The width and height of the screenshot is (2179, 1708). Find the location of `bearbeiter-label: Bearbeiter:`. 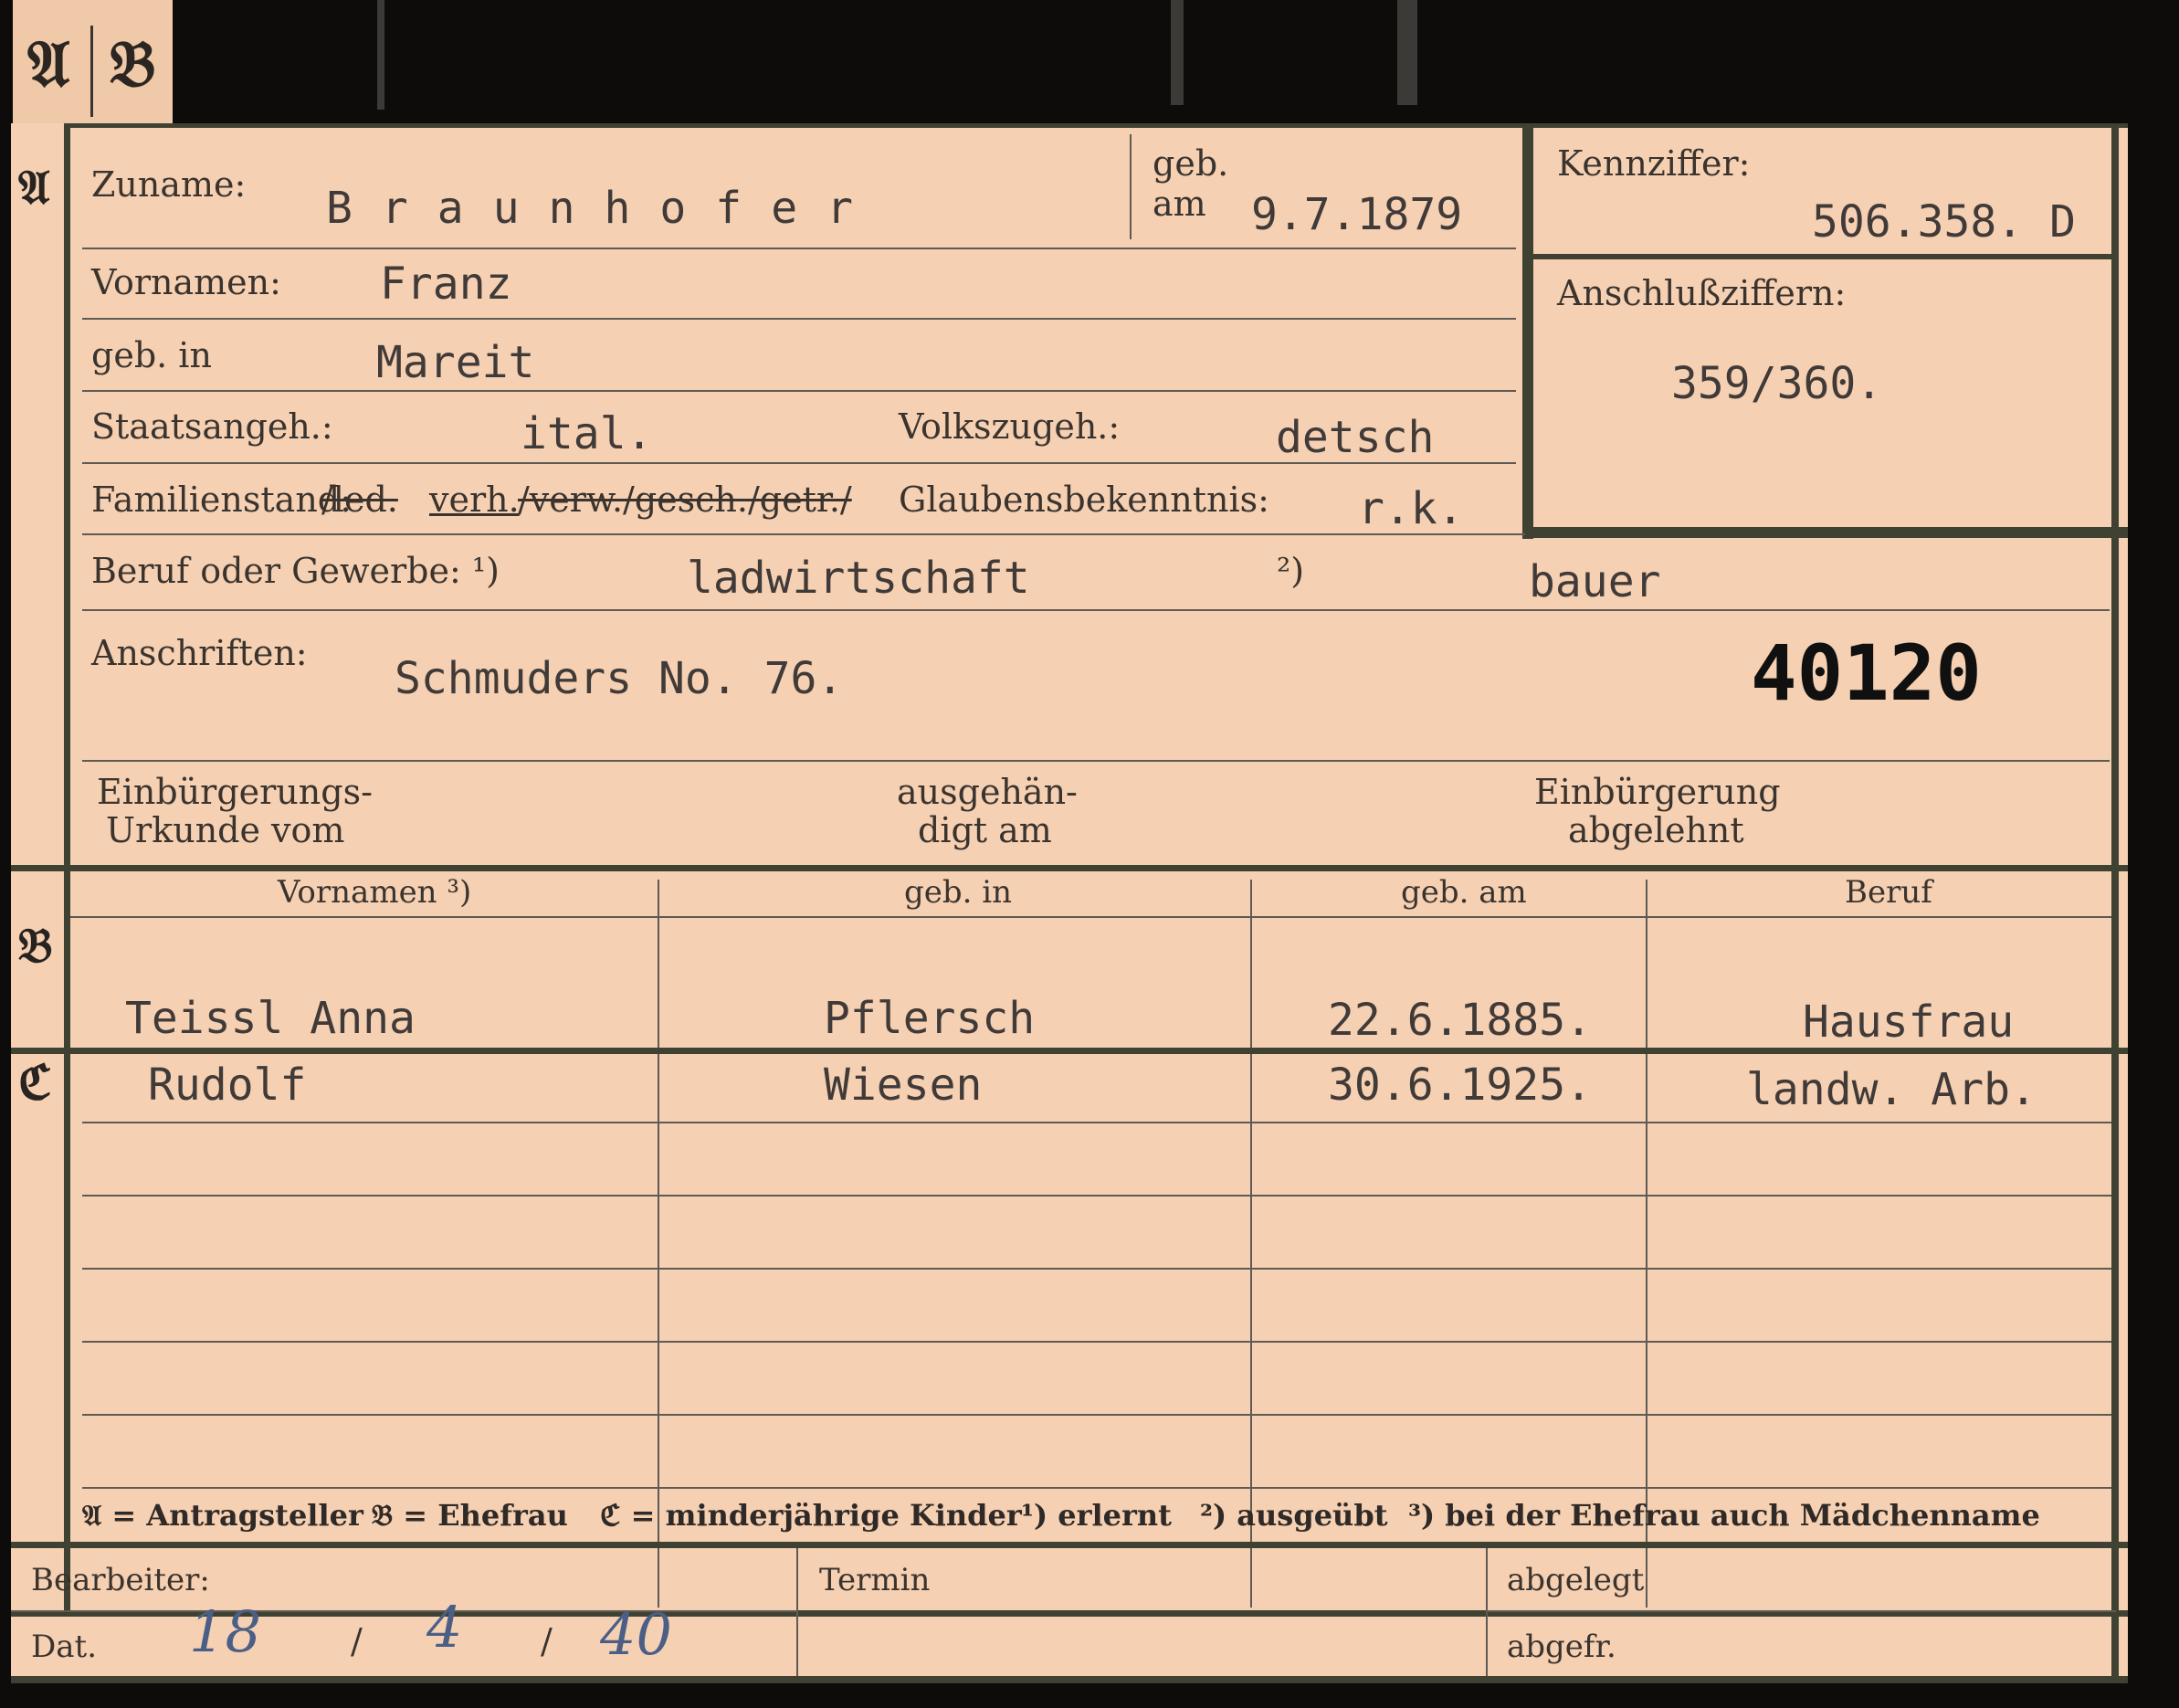

bearbeiter-label: Bearbeiter: is located at coordinates (120, 1580).